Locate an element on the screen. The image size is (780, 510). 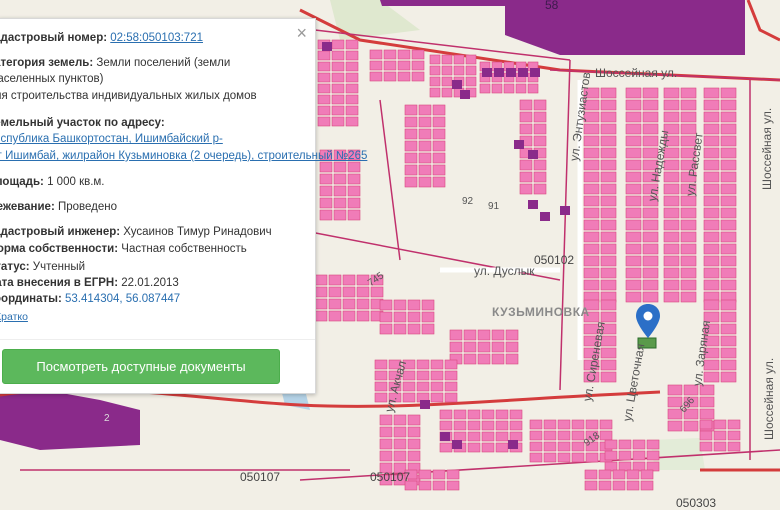
view-documents-button: Посмотреть доступные документы is located at coordinates (141, 366).